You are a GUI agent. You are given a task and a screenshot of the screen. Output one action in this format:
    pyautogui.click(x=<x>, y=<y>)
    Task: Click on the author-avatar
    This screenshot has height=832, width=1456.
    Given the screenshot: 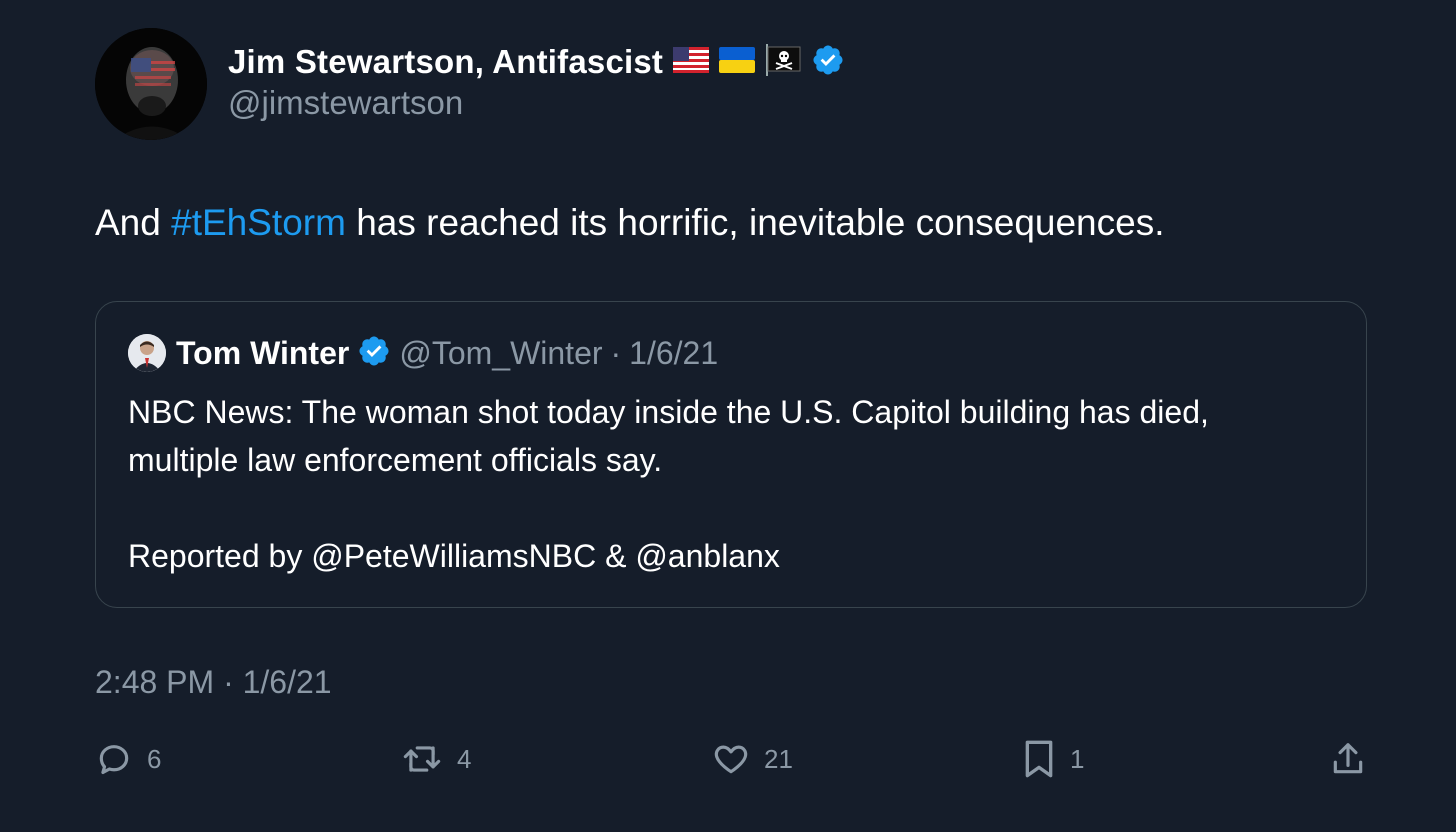 What is the action you would take?
    pyautogui.click(x=151, y=84)
    